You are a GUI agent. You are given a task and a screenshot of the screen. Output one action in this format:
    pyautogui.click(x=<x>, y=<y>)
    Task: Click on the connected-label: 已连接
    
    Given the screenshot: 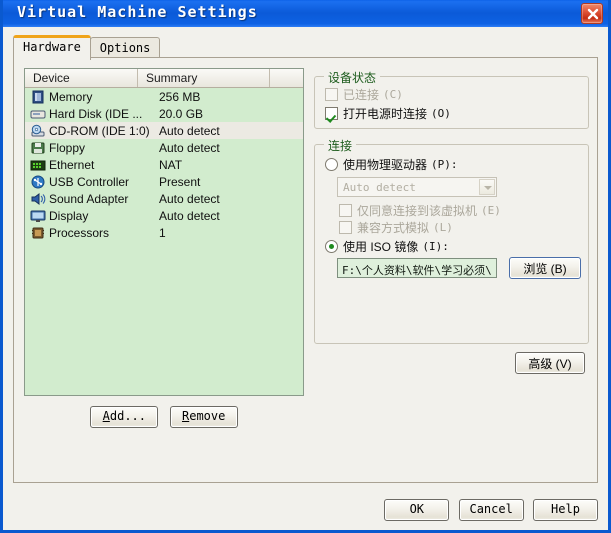 What is the action you would take?
    pyautogui.click(x=361, y=95)
    